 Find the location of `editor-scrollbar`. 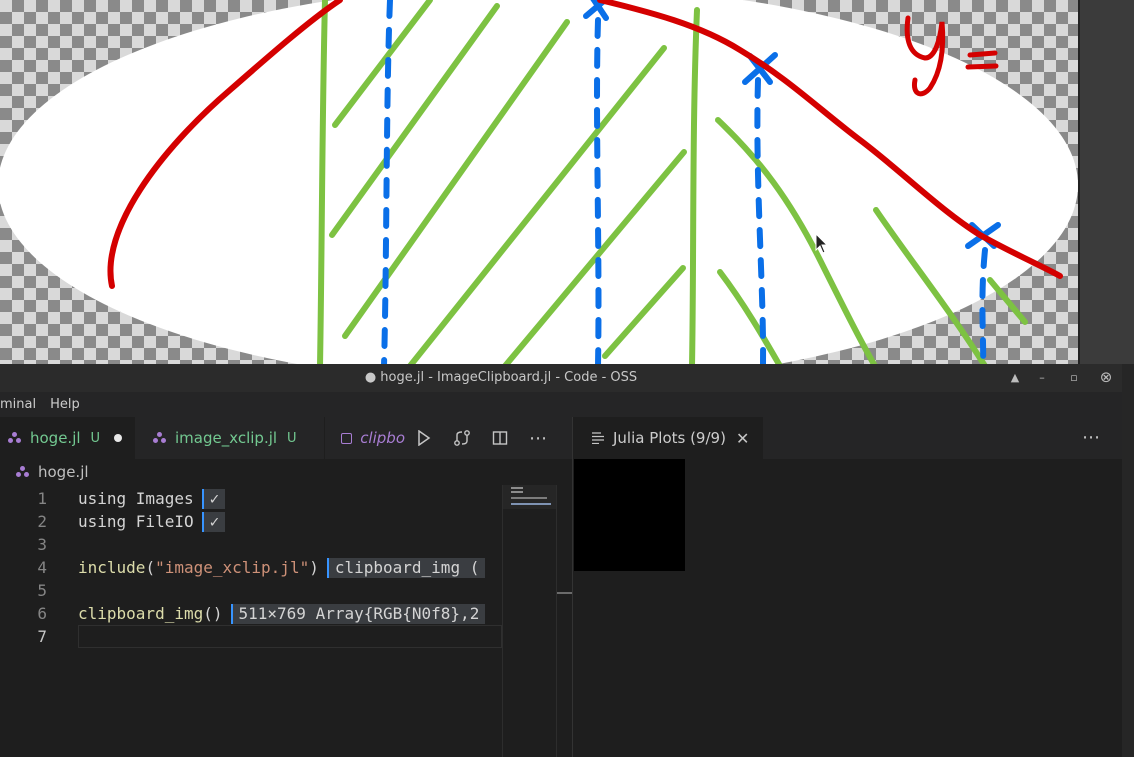

editor-scrollbar is located at coordinates (564, 621).